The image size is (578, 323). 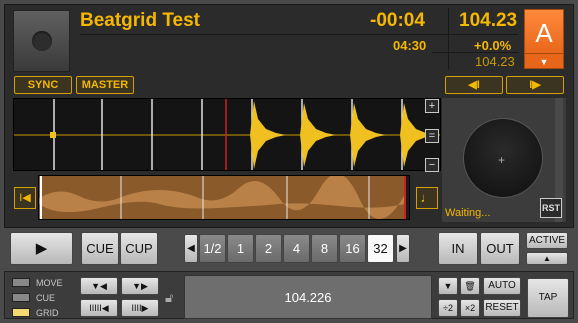 What do you see at coordinates (427, 198) in the screenshot?
I see `note-icon: ♩` at bounding box center [427, 198].